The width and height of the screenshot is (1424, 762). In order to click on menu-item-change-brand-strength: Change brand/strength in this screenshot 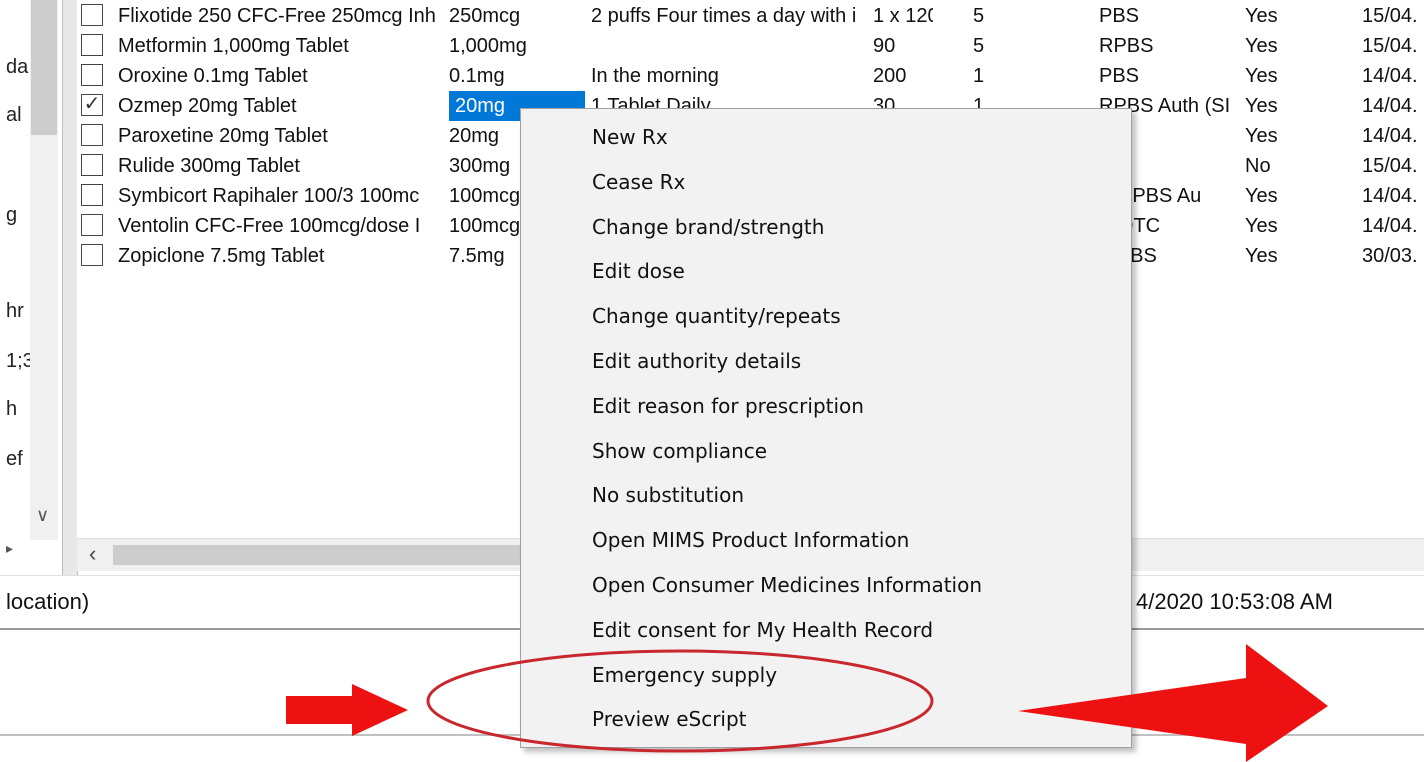, I will do `click(825, 227)`.